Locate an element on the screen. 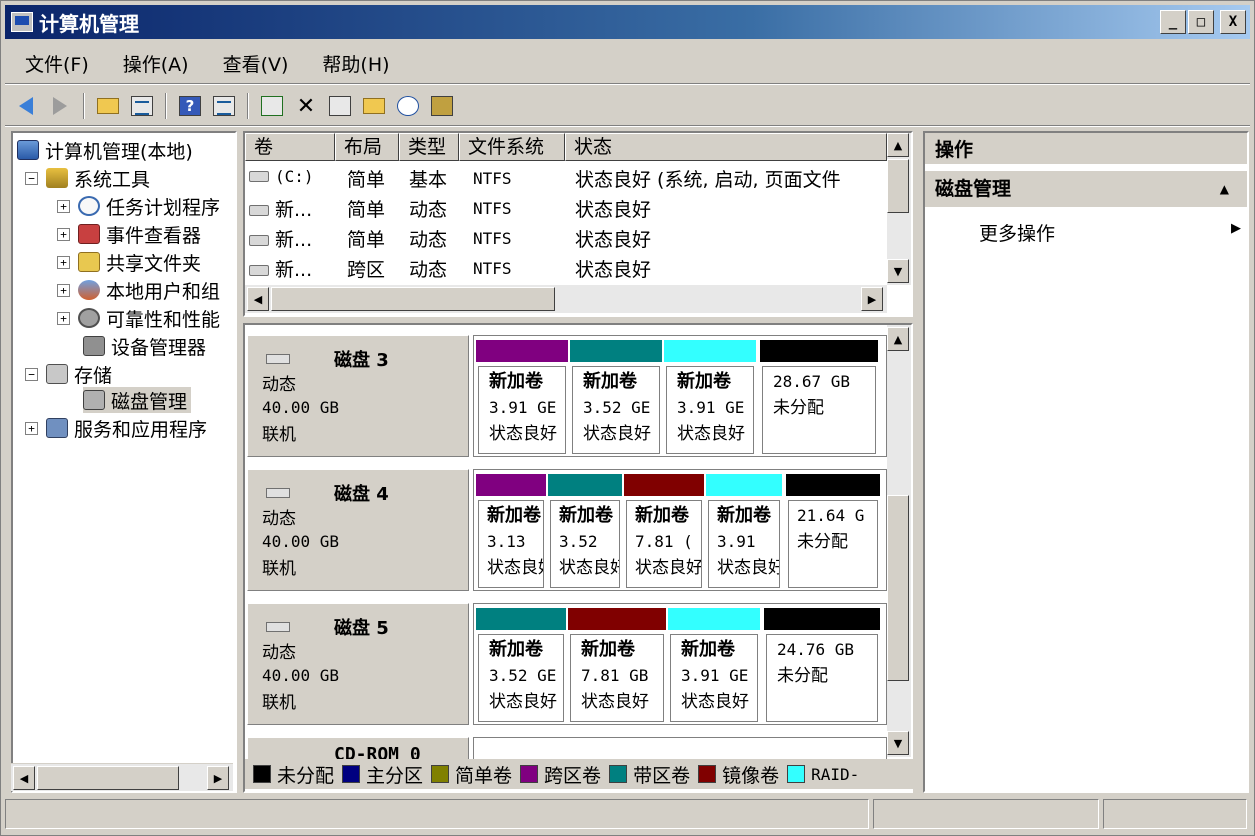 The width and height of the screenshot is (1255, 836). collapse-arrow-icon: ▲ is located at coordinates (1224, 189).